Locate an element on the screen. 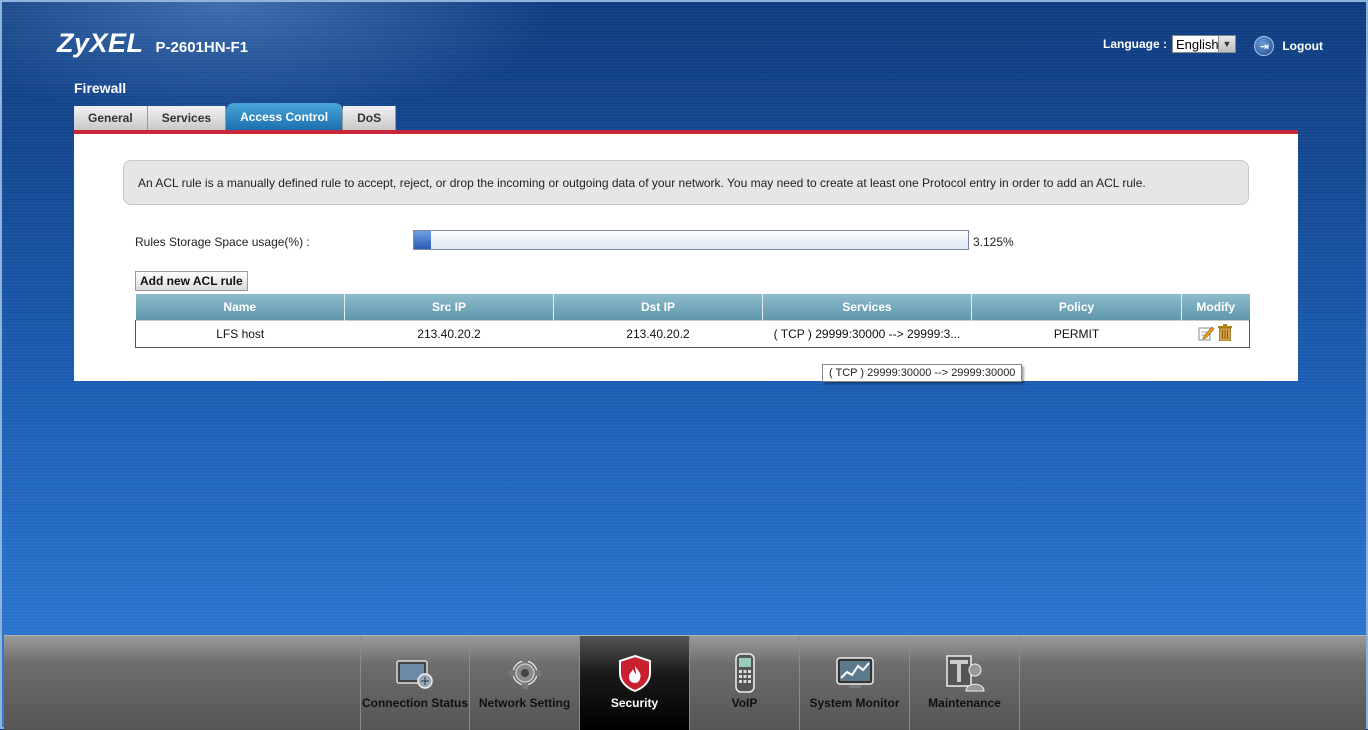 This screenshot has height=730, width=1368. logout-label: Logout is located at coordinates (1302, 46).